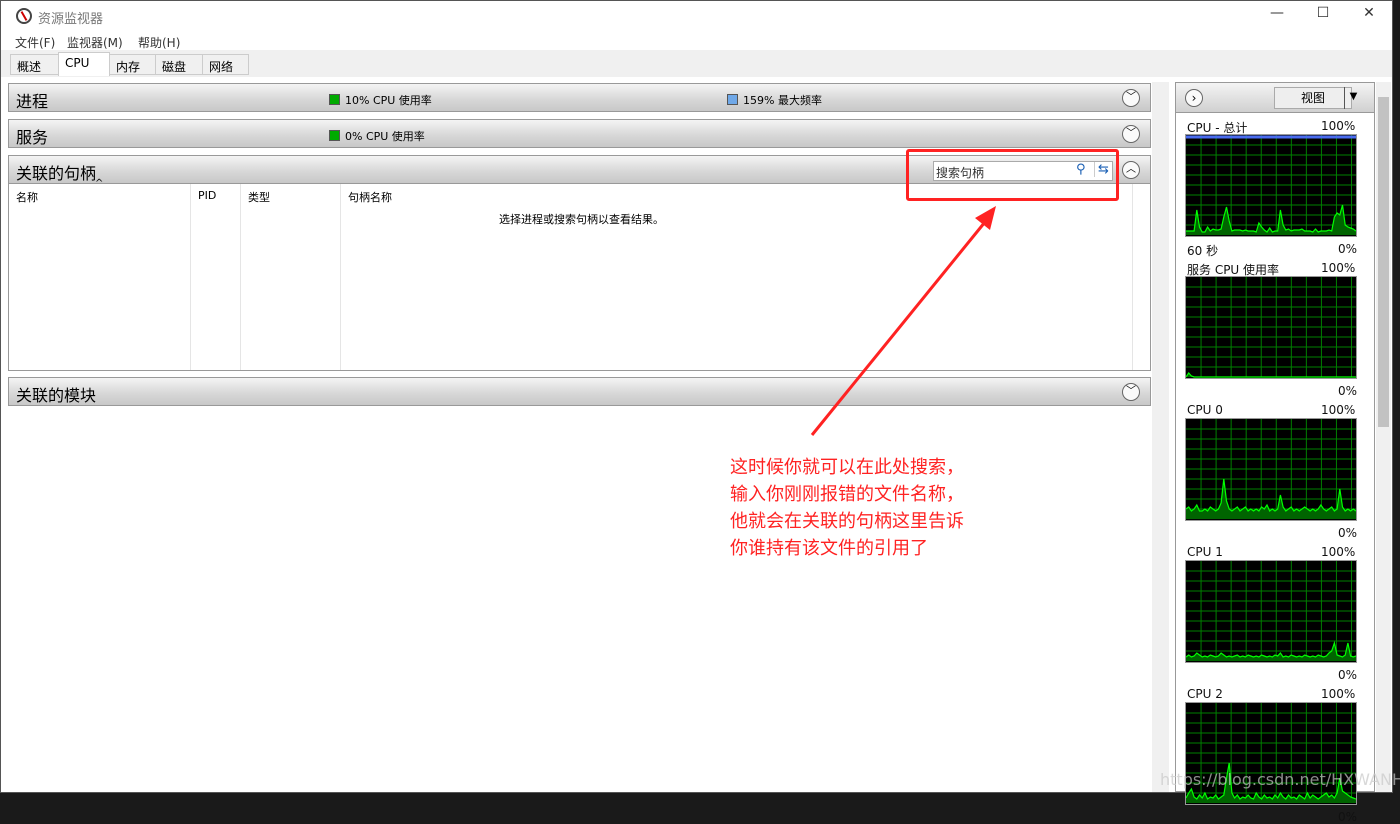 This screenshot has width=1400, height=824. What do you see at coordinates (903, 321) in the screenshot?
I see `annotation-arrow` at bounding box center [903, 321].